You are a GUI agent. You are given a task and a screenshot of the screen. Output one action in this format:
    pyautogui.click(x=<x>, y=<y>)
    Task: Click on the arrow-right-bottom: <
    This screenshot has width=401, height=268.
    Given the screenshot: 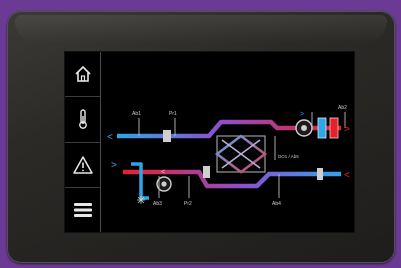 What is the action you would take?
    pyautogui.click(x=347, y=175)
    